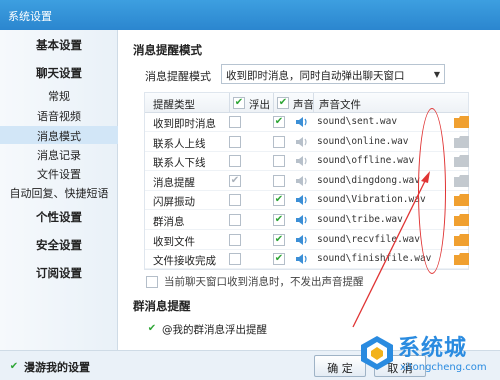 Image resolution: width=500 pixels, height=380 pixels. What do you see at coordinates (57, 367) in the screenshot?
I see `roaming-label: 漫游我的设置` at bounding box center [57, 367].